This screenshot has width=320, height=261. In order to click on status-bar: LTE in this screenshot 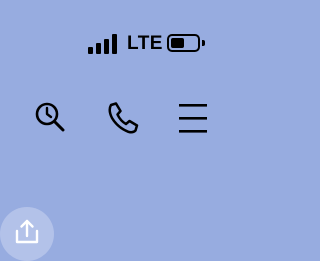, I will do `click(153, 43)`.